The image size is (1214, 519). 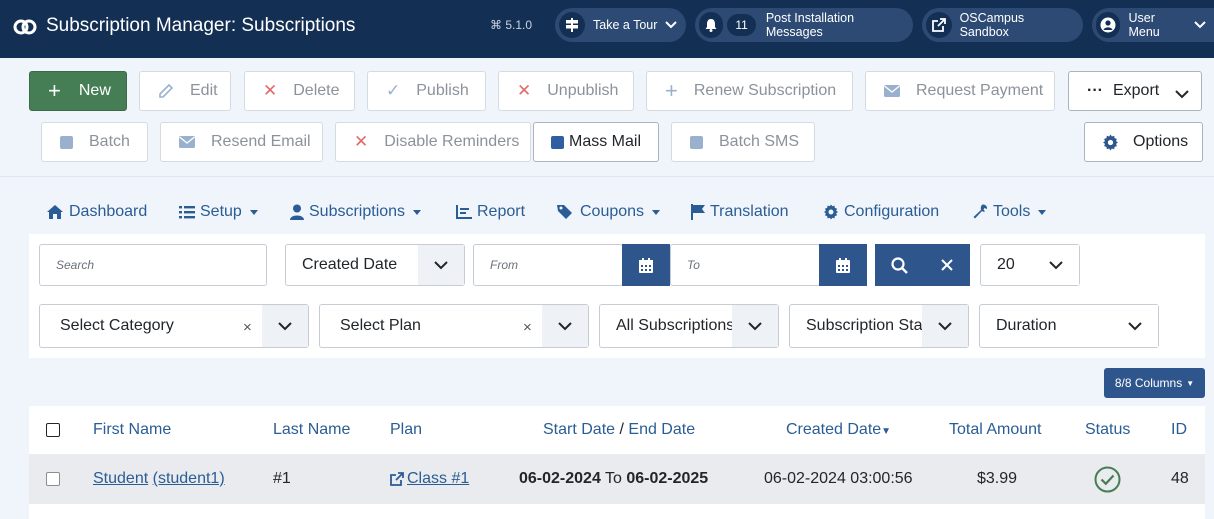 What do you see at coordinates (311, 430) in the screenshot?
I see `col-last-name: Last Name` at bounding box center [311, 430].